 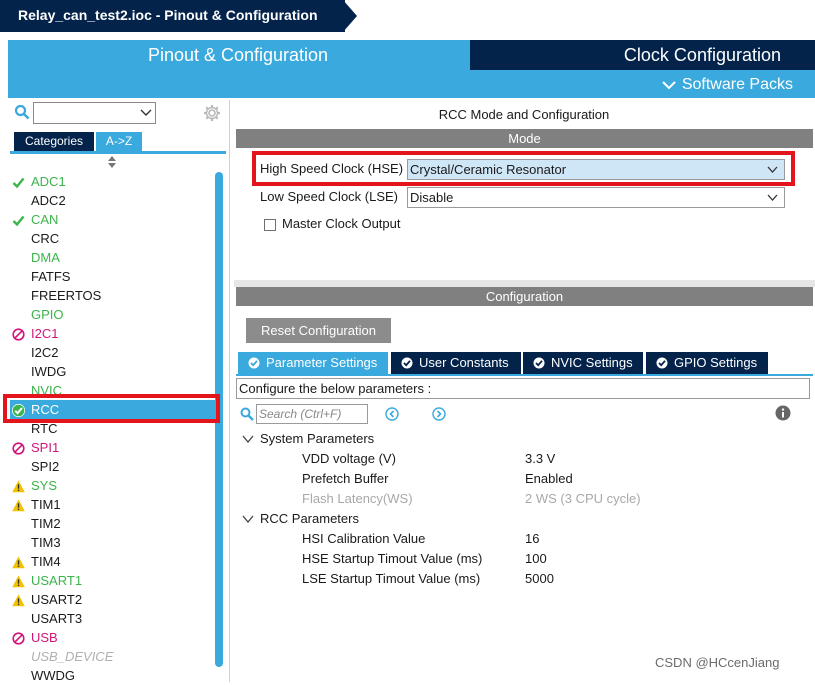 I want to click on peripheral-item-tim1: TIM1, so click(x=112, y=504).